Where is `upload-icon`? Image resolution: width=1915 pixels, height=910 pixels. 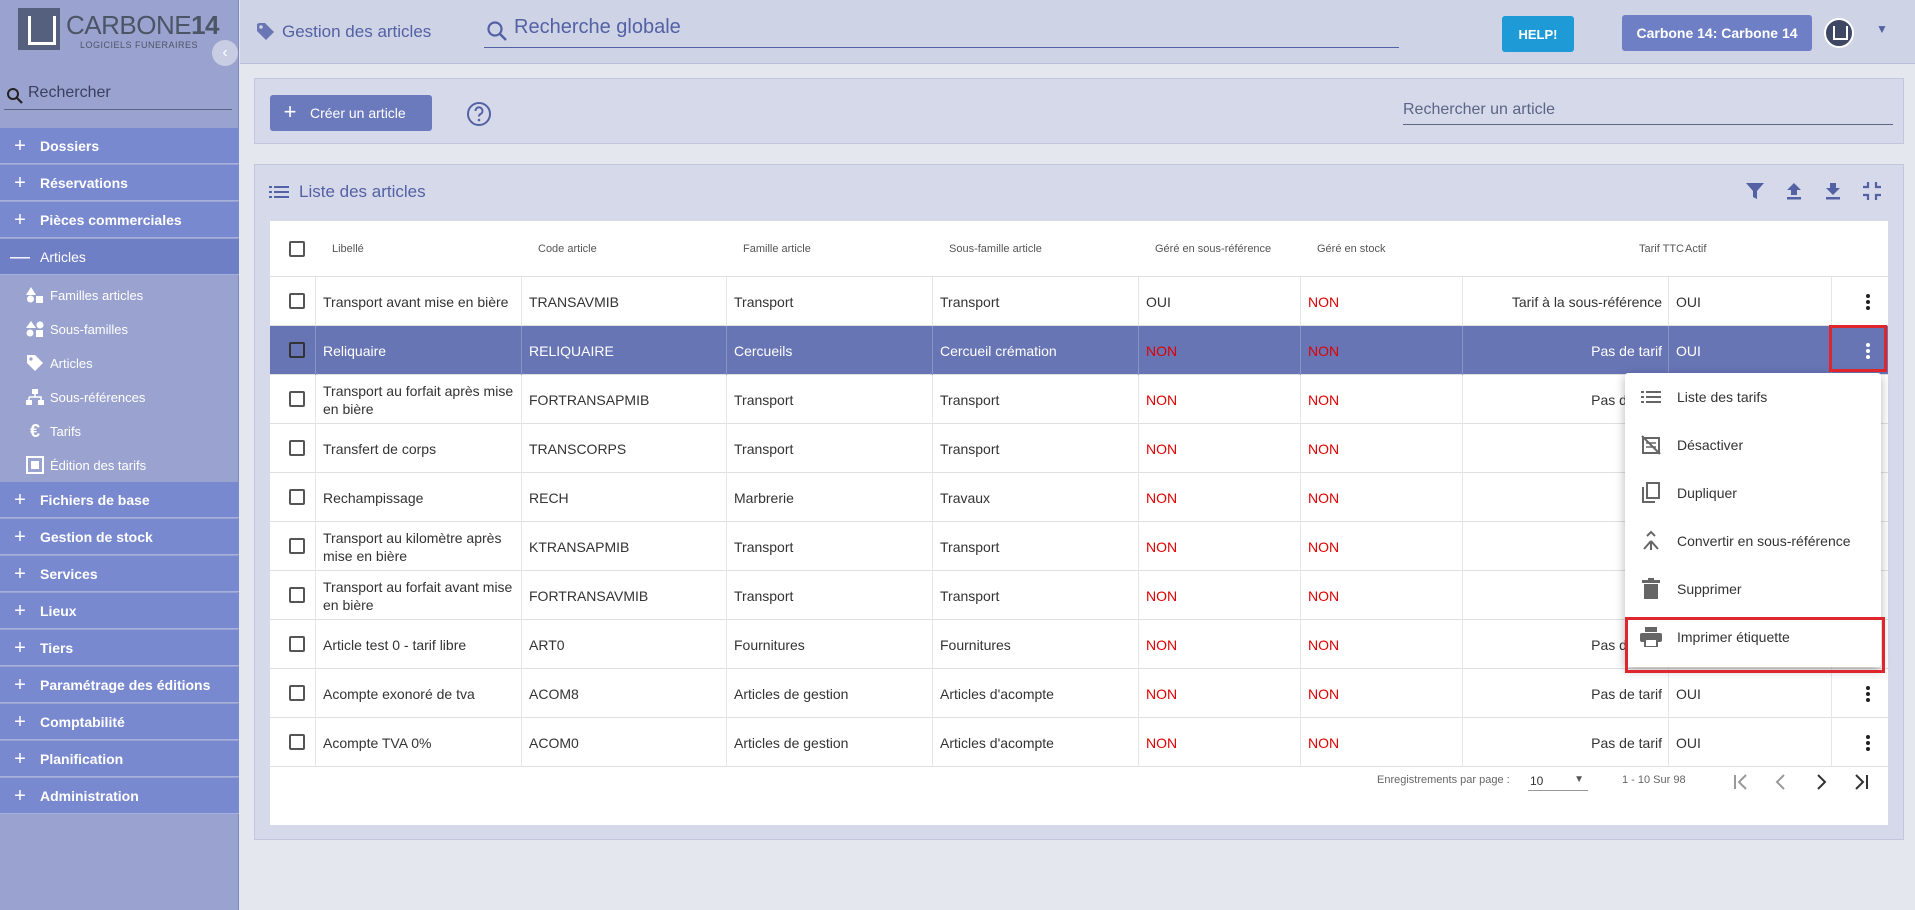 upload-icon is located at coordinates (1794, 191).